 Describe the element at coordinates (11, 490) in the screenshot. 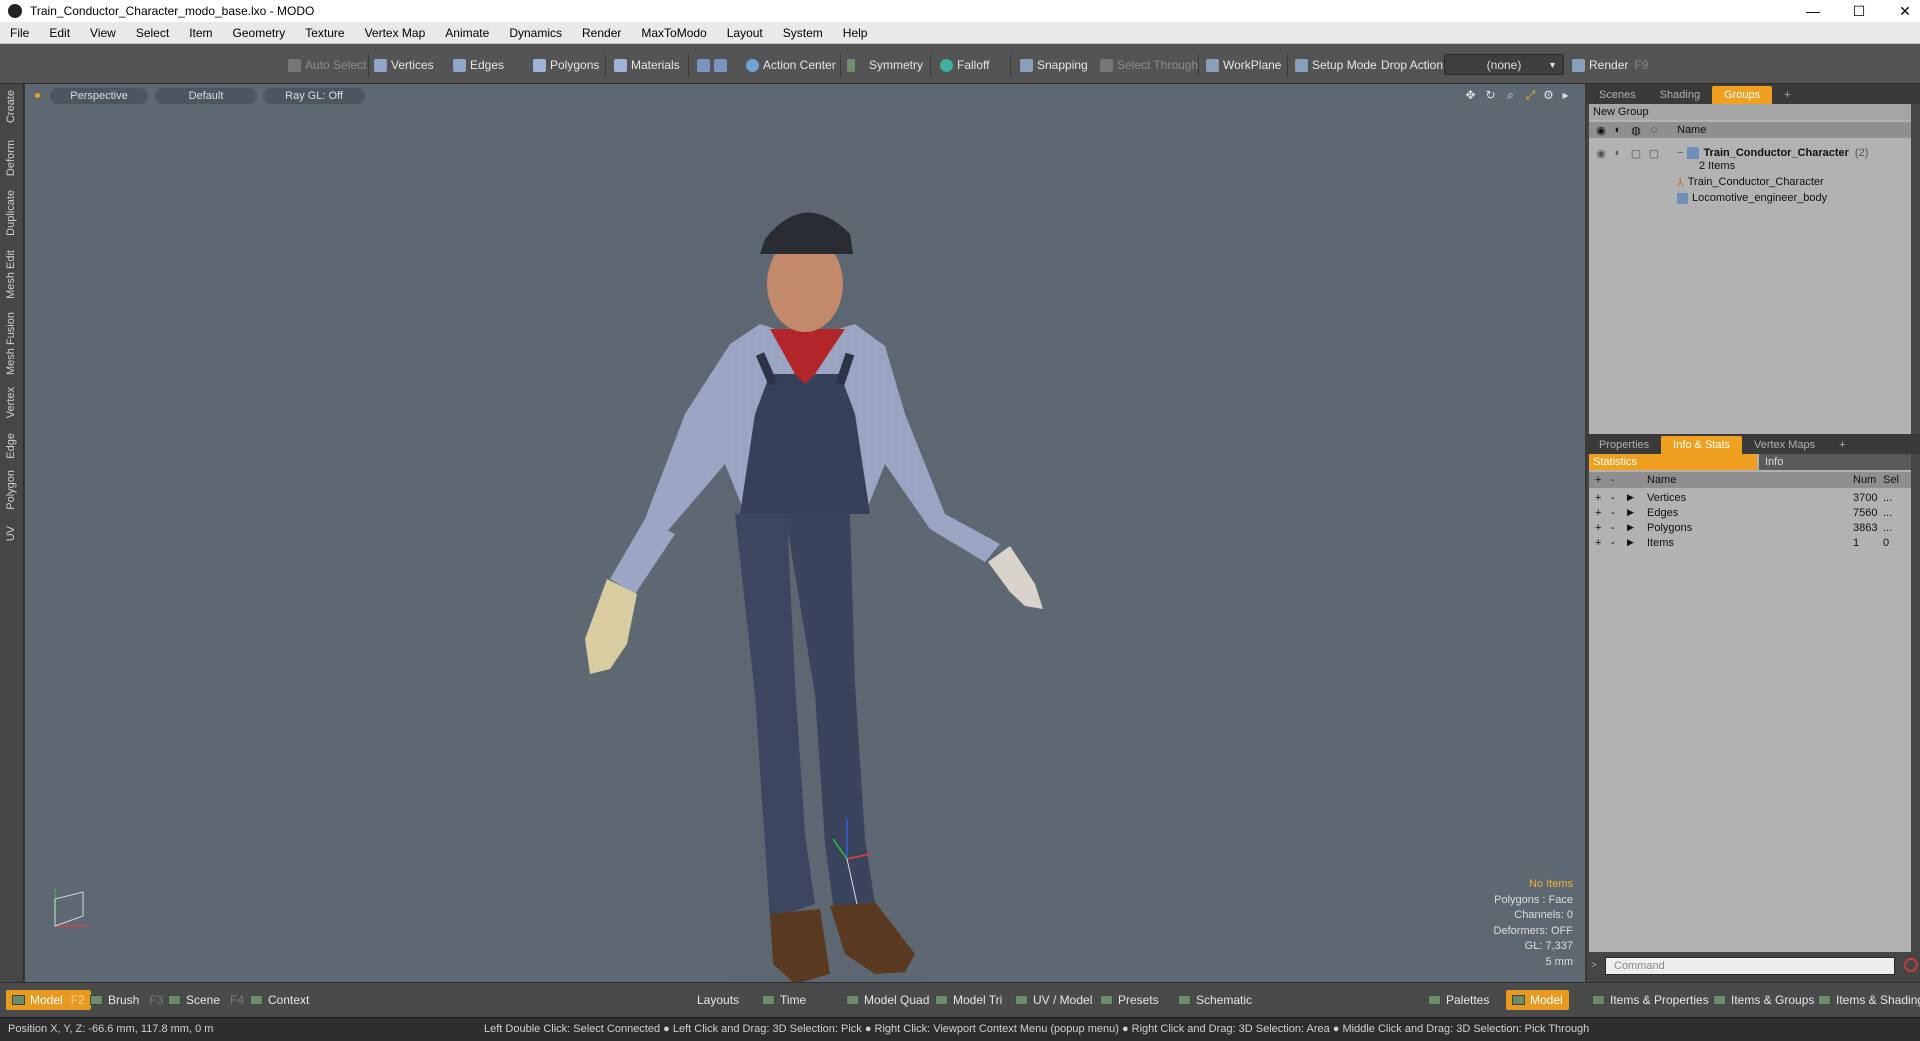

I see `tab-polygon: Polygon` at that location.